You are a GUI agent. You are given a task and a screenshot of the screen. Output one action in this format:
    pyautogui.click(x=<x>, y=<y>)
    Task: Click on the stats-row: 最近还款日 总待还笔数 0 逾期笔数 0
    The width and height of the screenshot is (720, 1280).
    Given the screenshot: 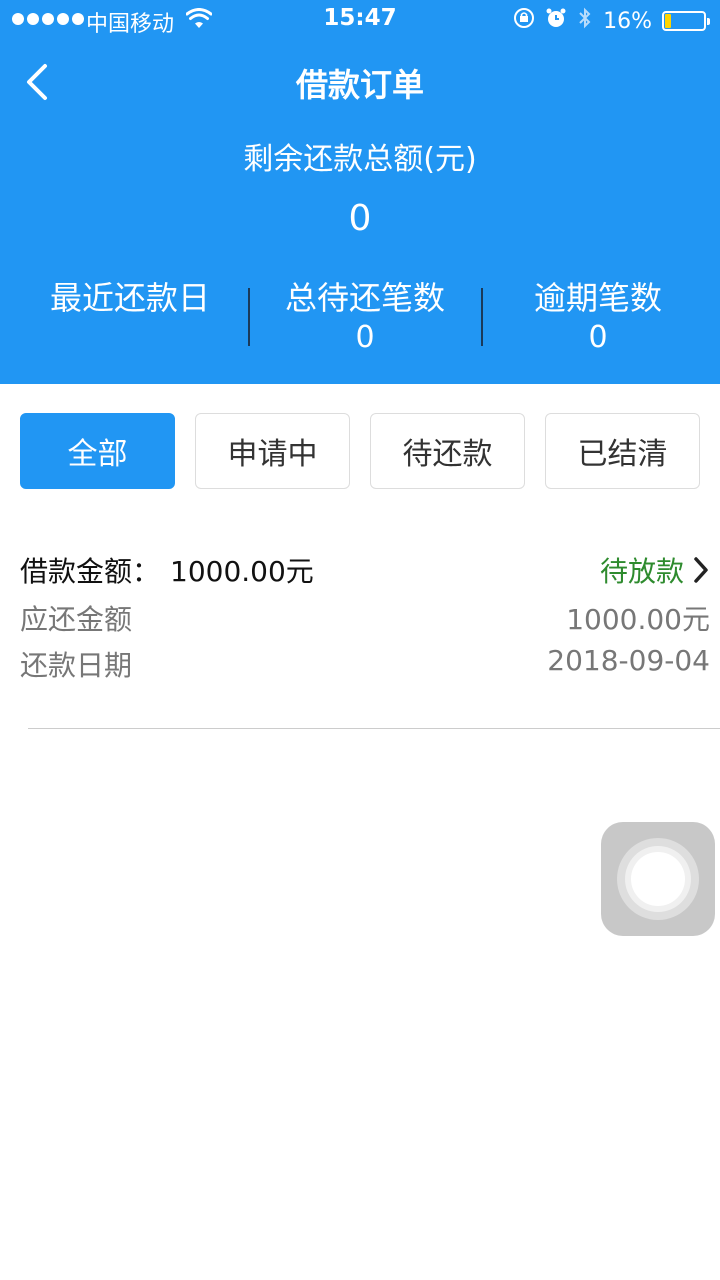 What is the action you would take?
    pyautogui.click(x=360, y=316)
    